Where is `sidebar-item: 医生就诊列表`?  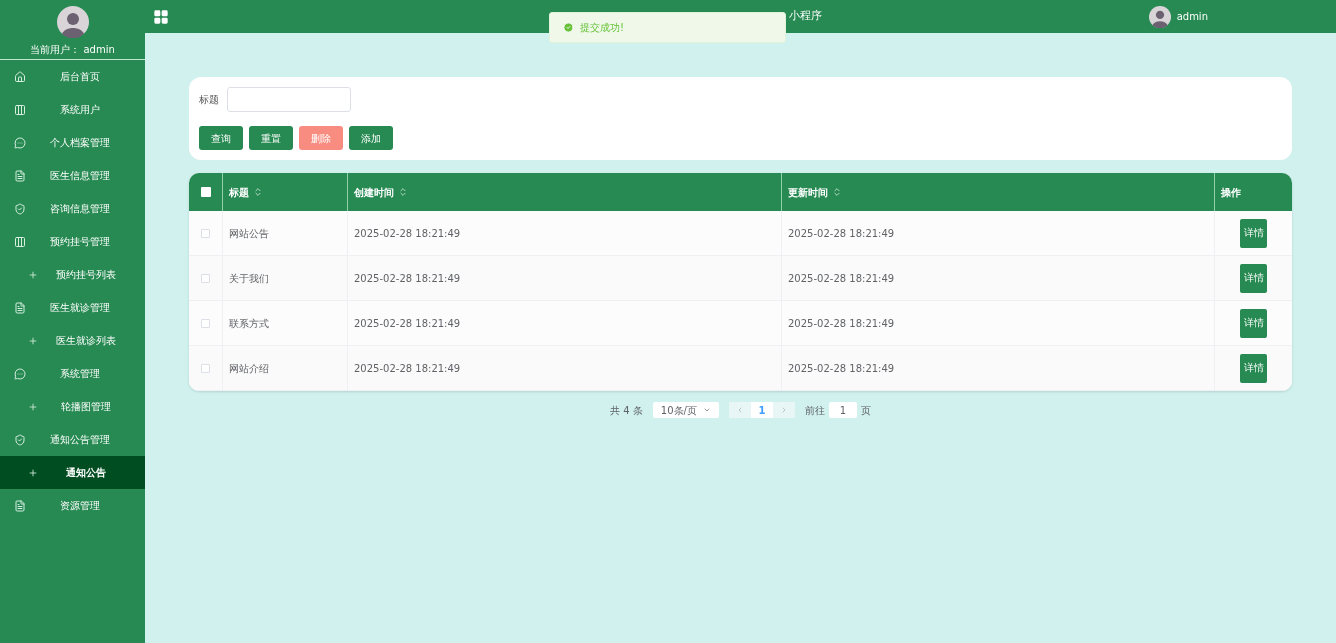
sidebar-item: 医生就诊列表 is located at coordinates (72, 340).